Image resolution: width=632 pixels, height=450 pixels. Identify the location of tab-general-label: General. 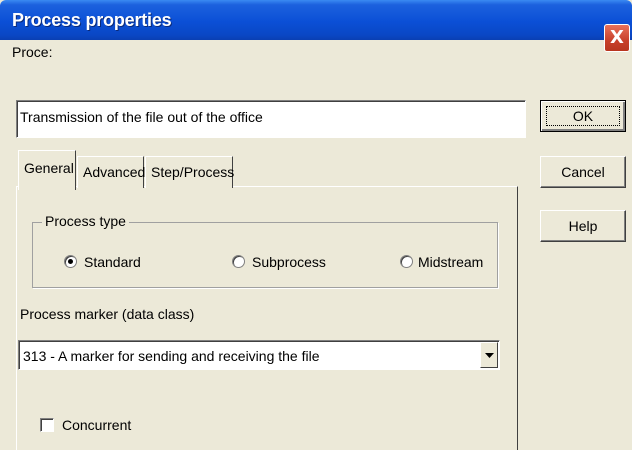
(49, 168).